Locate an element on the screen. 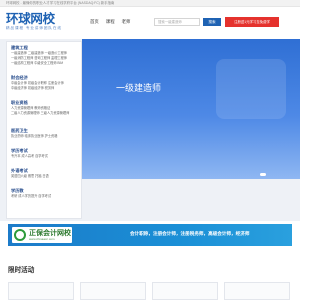  main-nav: 首页 课程 老师 is located at coordinates (110, 22).